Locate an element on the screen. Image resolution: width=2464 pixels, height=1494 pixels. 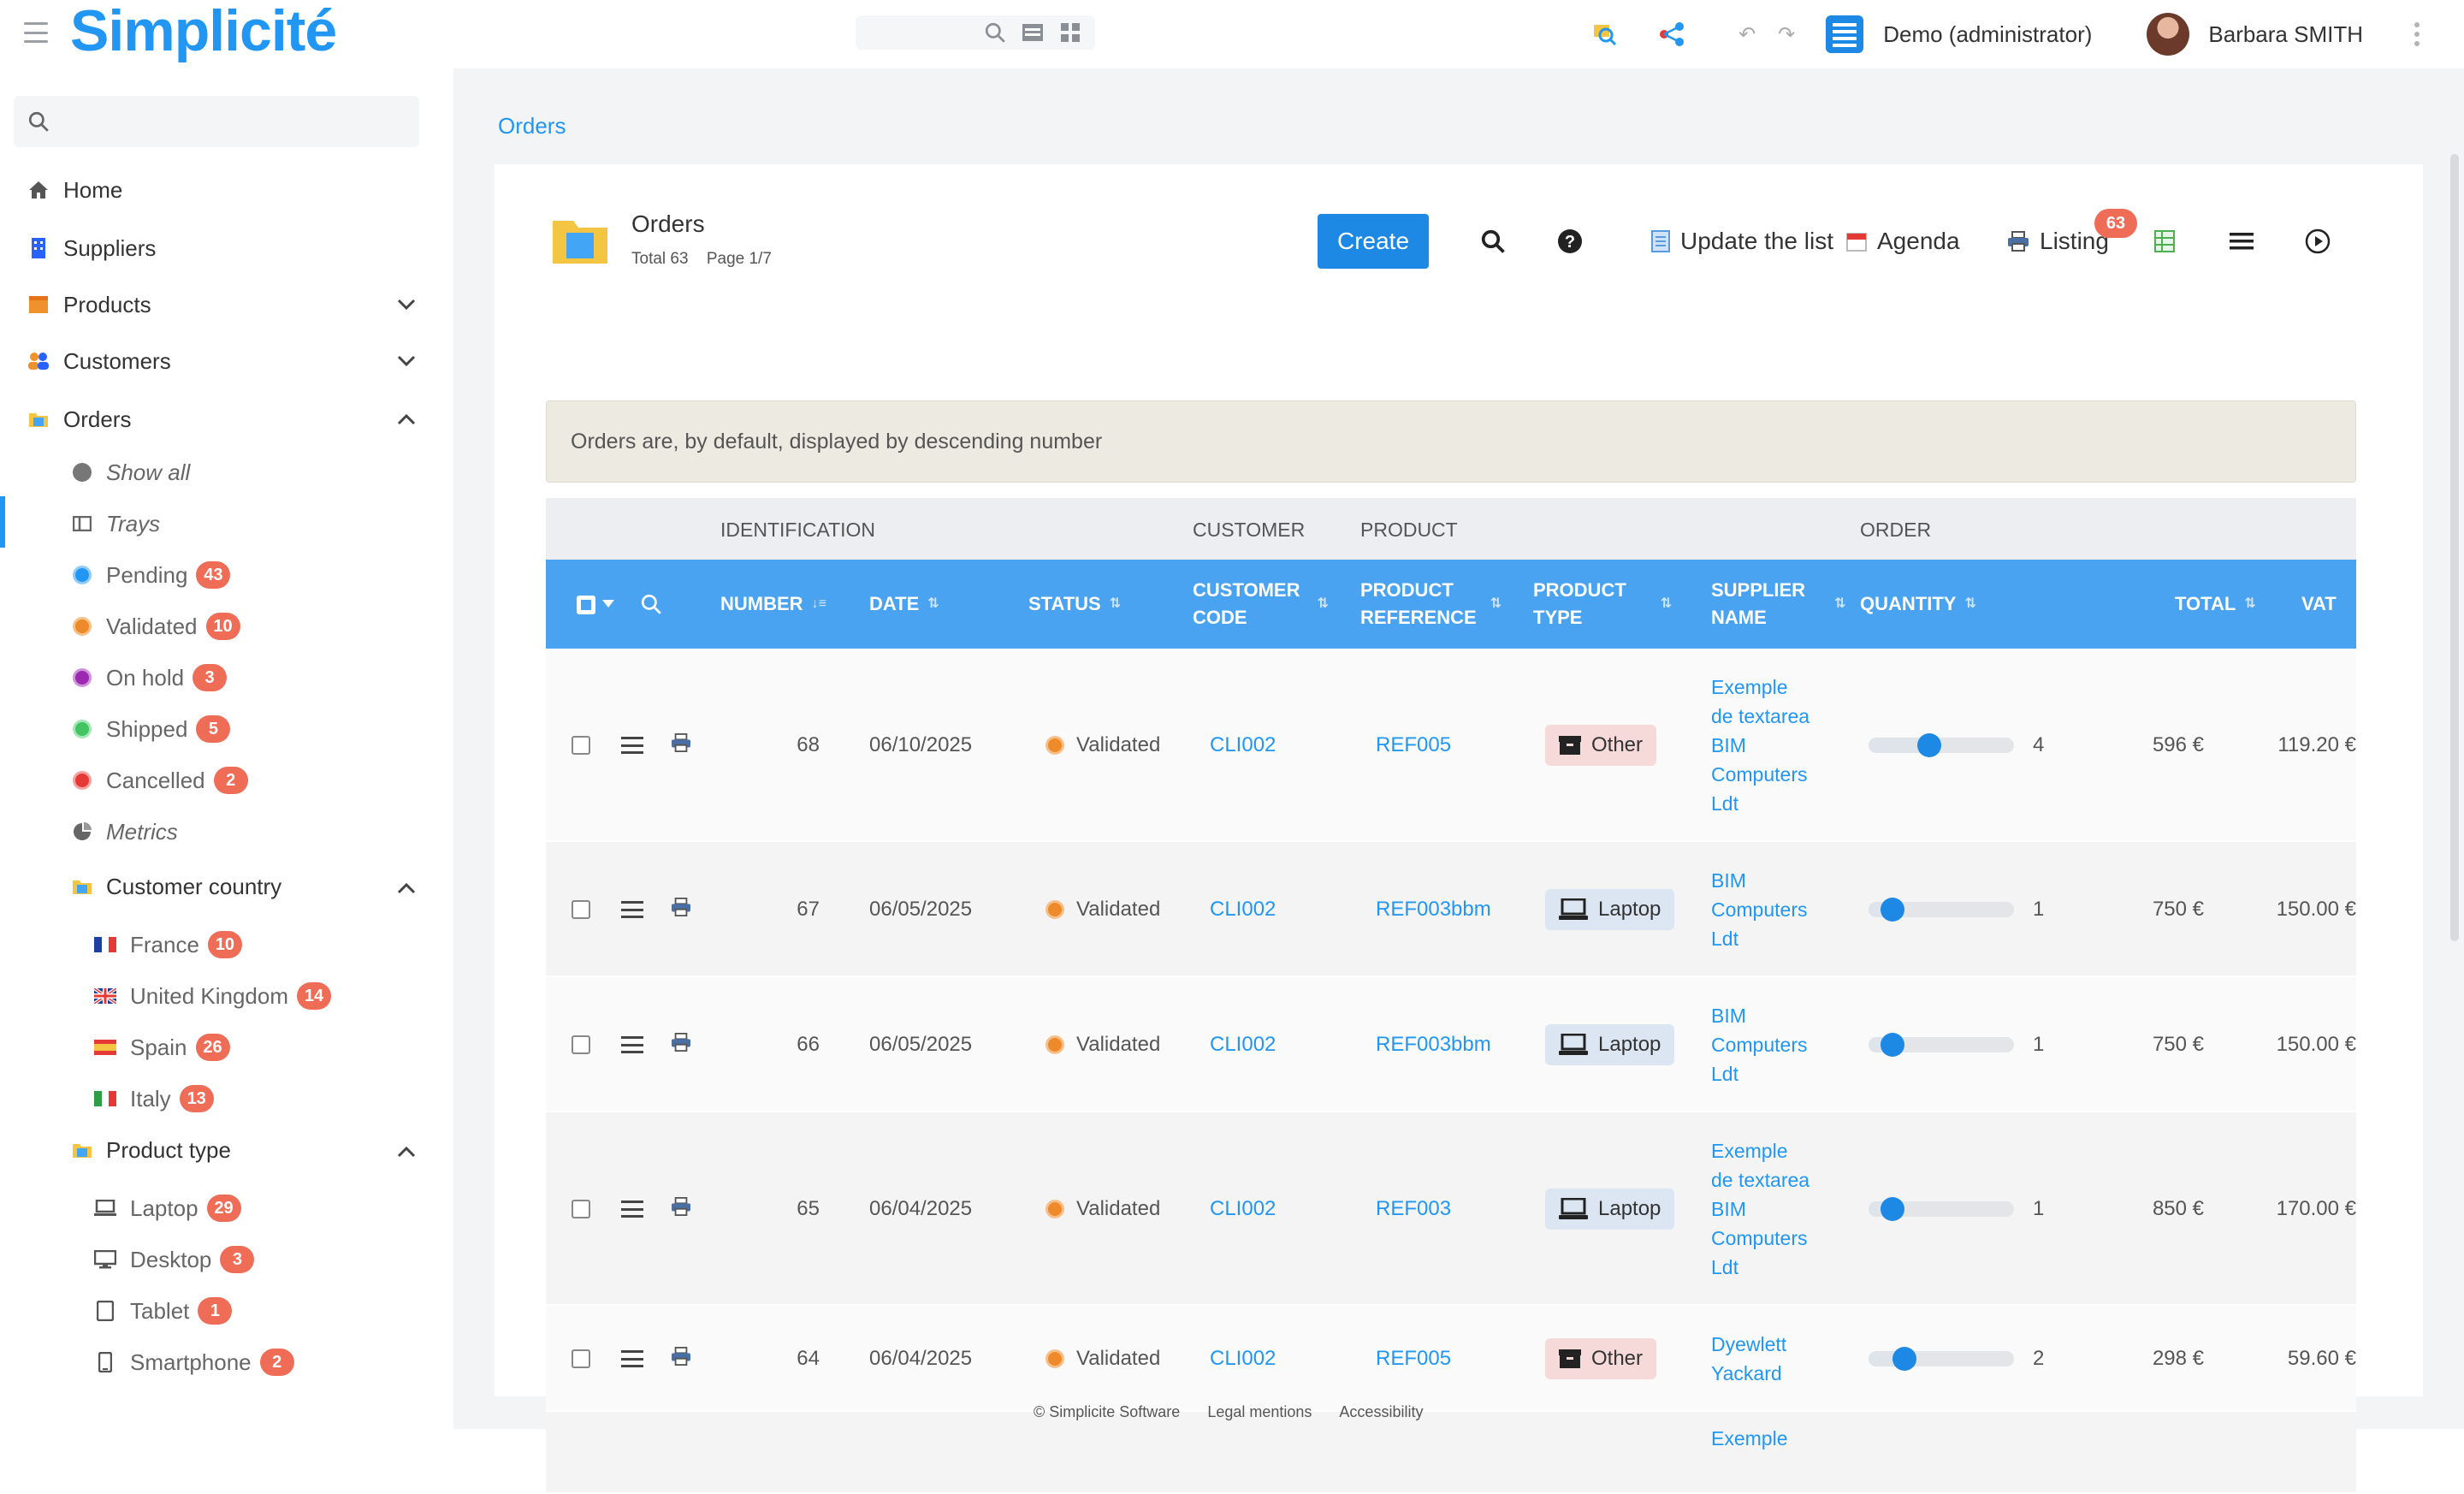
column-product-reference: PRODUCT REFERENCE ⇅ is located at coordinates (1431, 604).